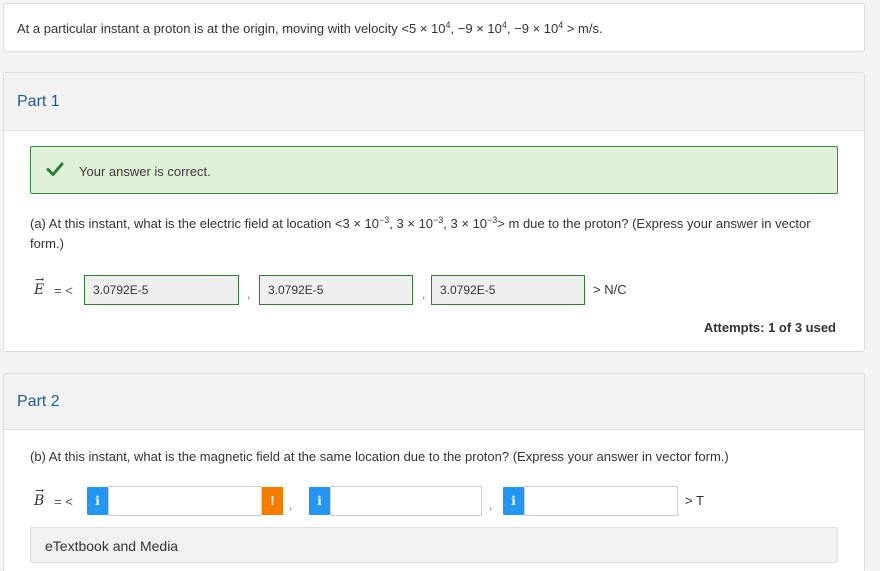 The height and width of the screenshot is (571, 880). I want to click on electric-field-y-input: 3.0792E-5, so click(336, 290).